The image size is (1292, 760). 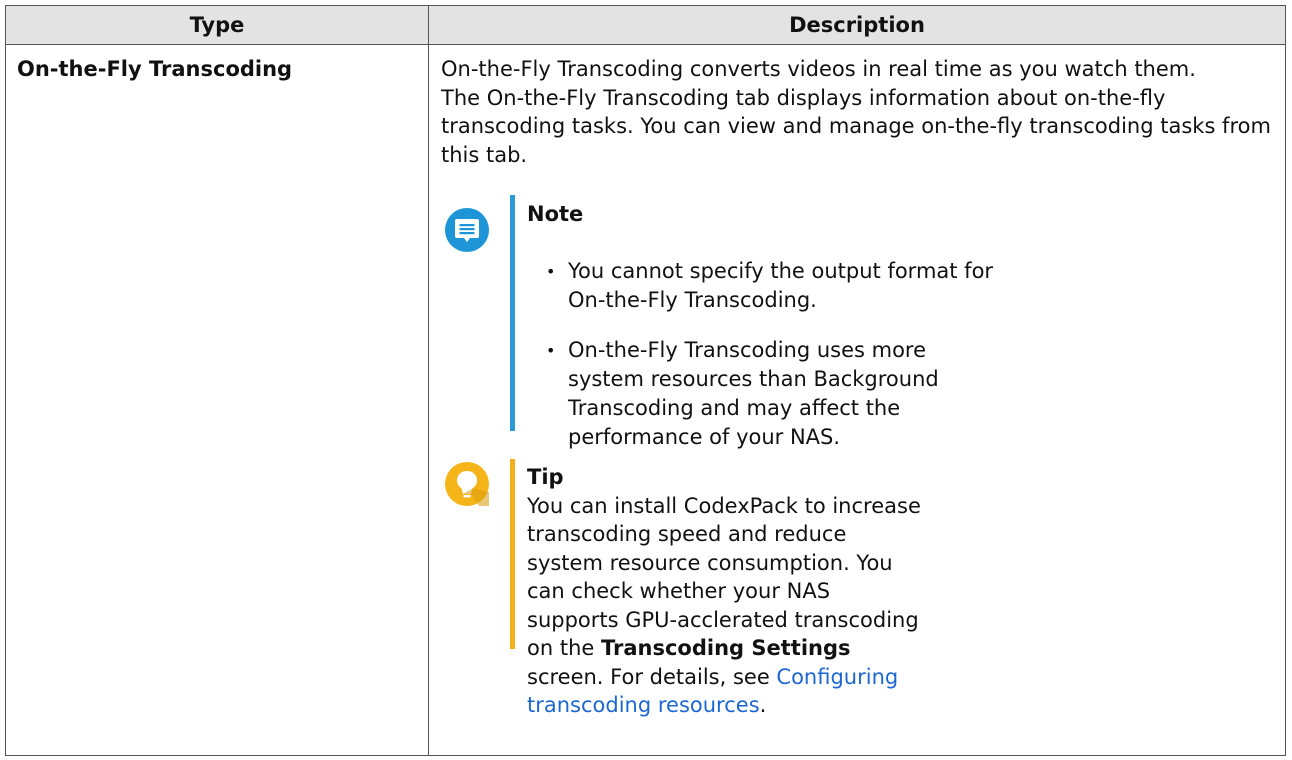 I want to click on note-icon, so click(x=467, y=230).